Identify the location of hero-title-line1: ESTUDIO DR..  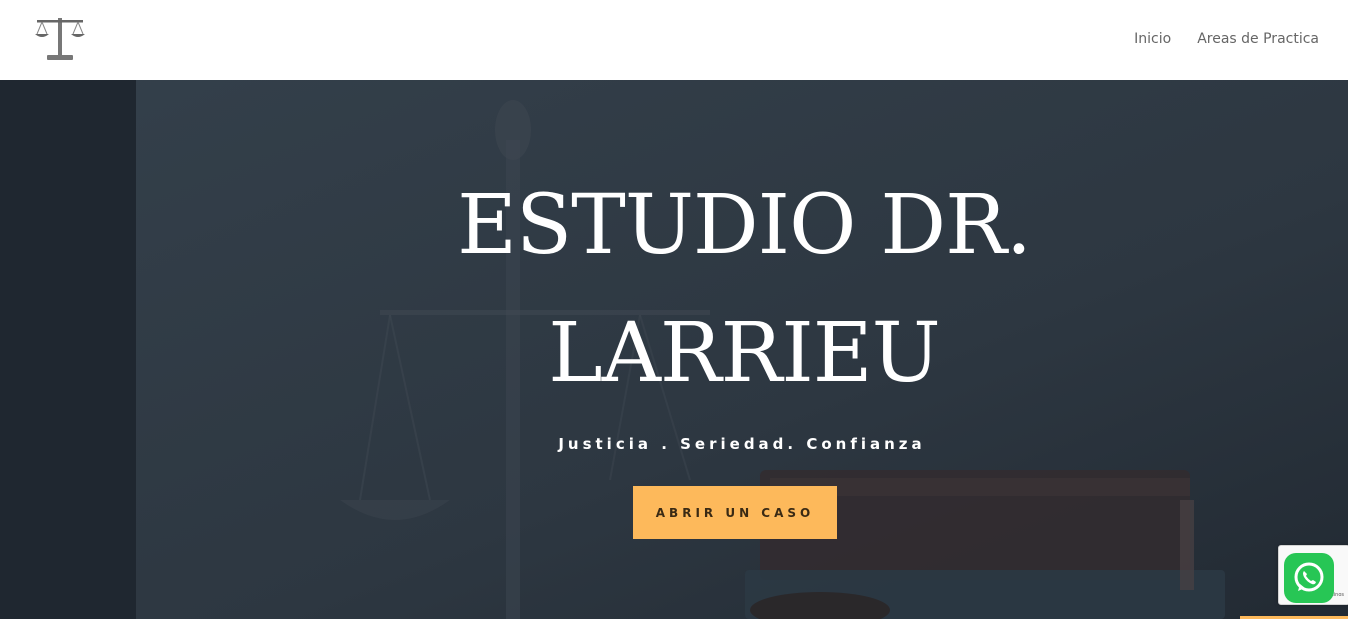
(744, 225).